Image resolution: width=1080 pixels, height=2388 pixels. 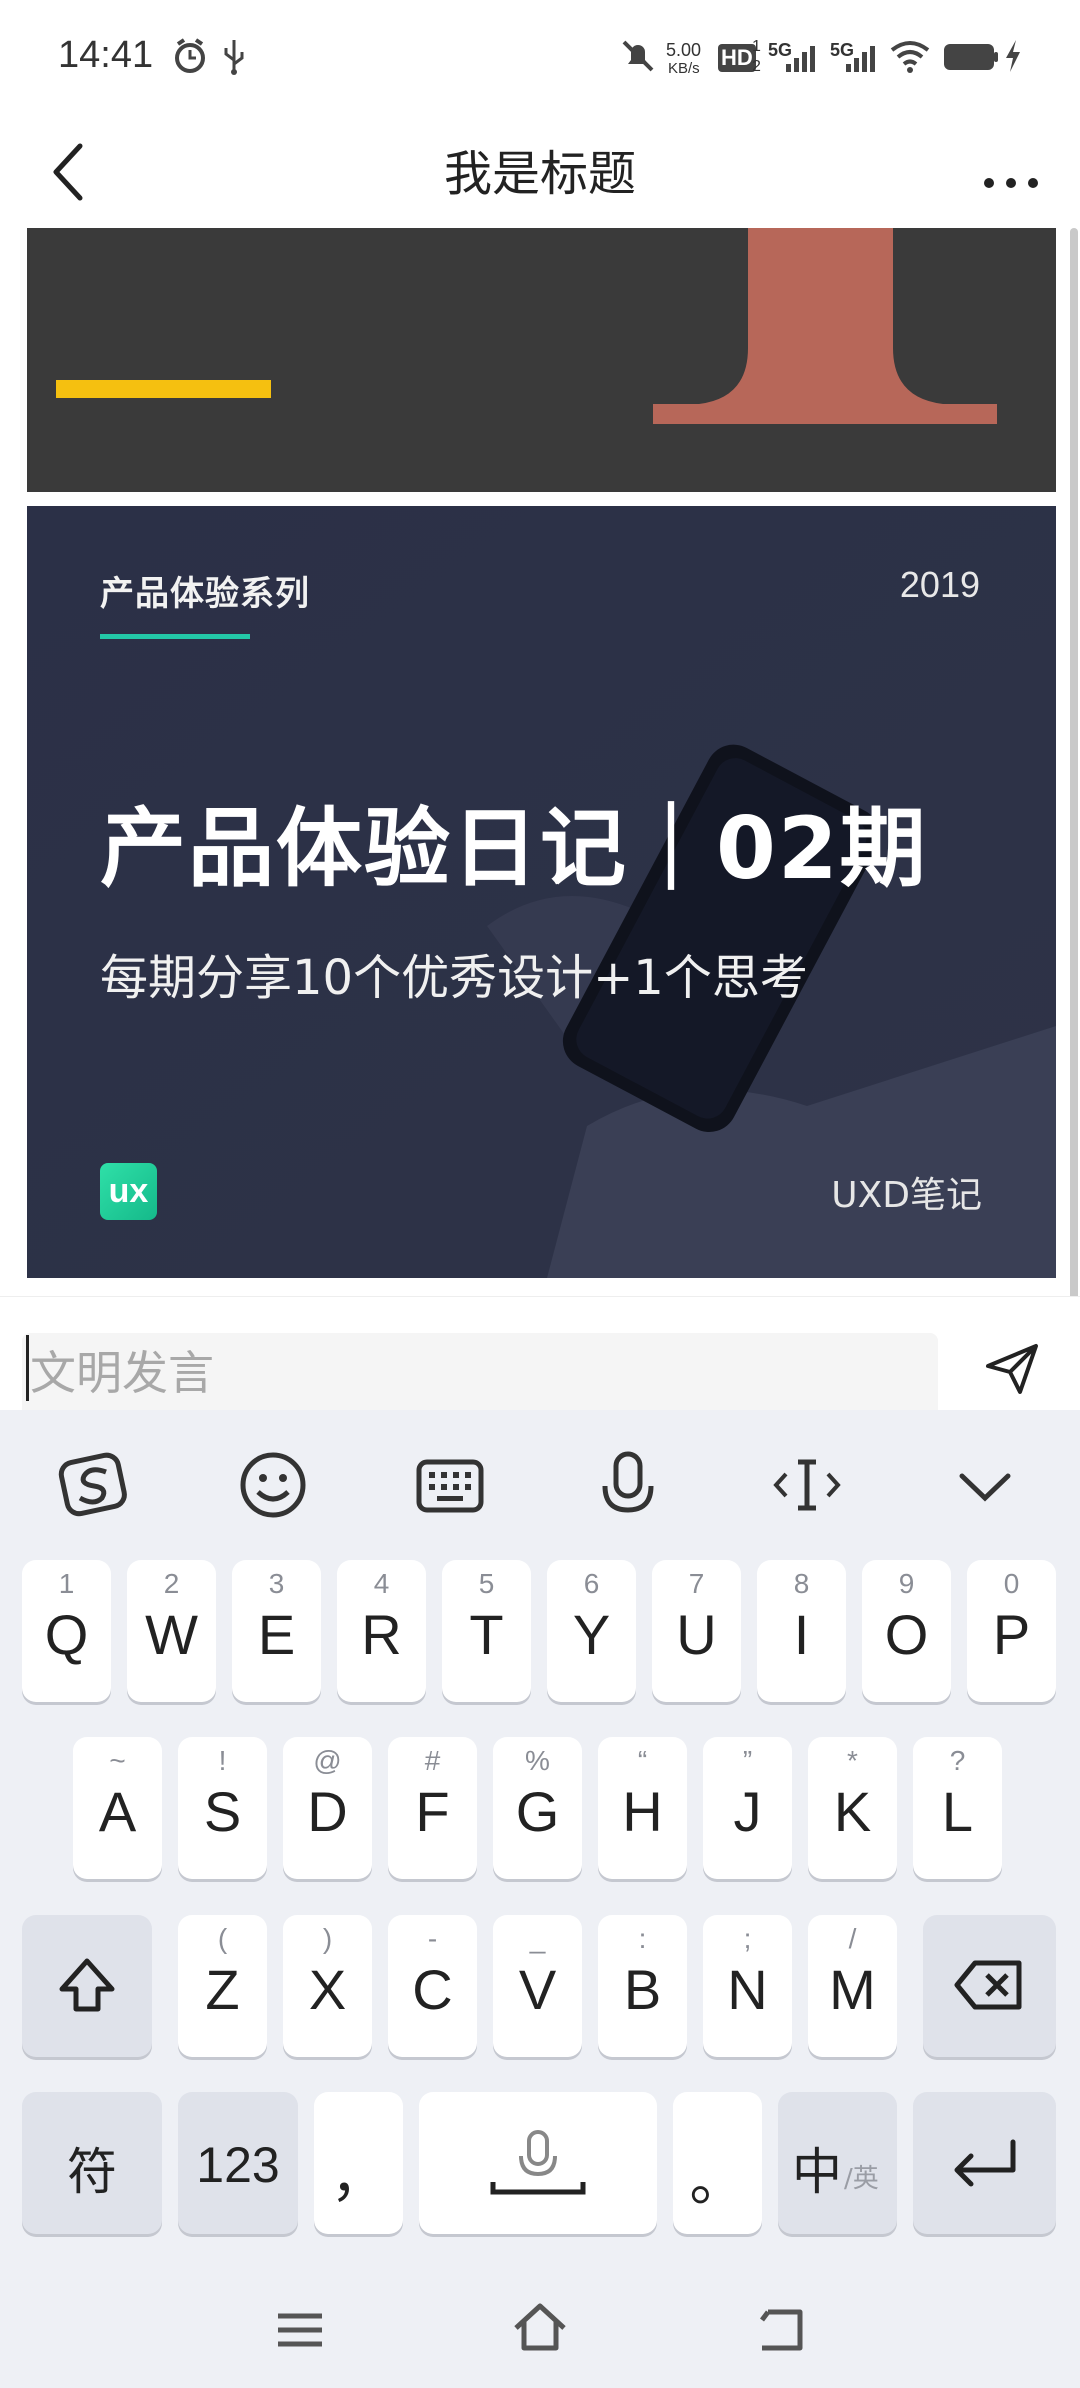 I want to click on key-r: 4R, so click(x=381, y=1631).